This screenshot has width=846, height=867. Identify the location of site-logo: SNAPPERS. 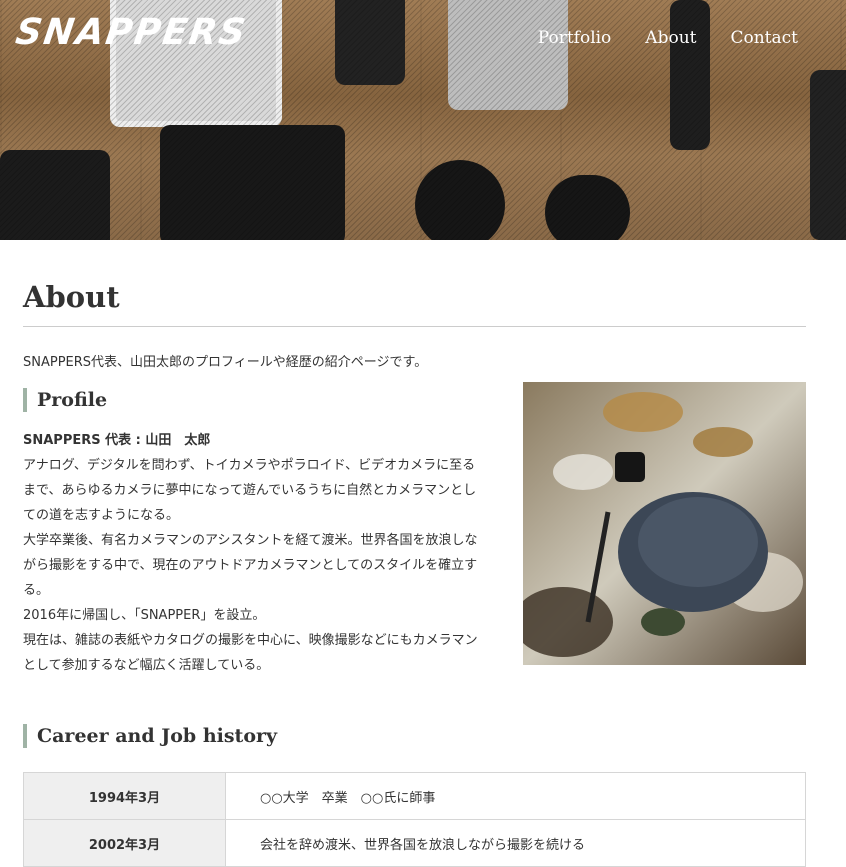
(131, 32).